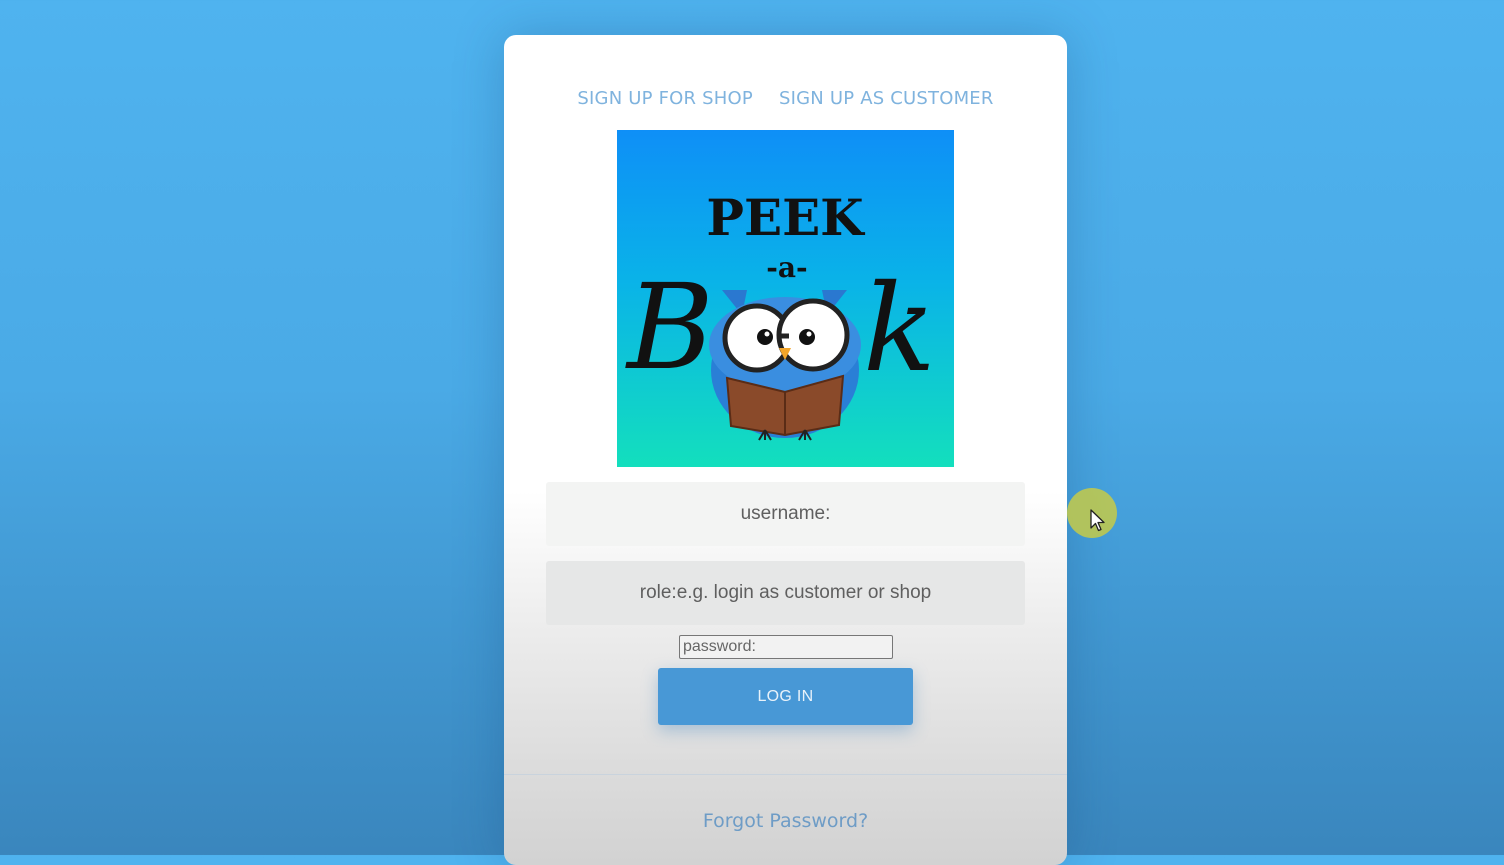 This screenshot has height=865, width=1504. I want to click on footer-divider, so click(785, 774).